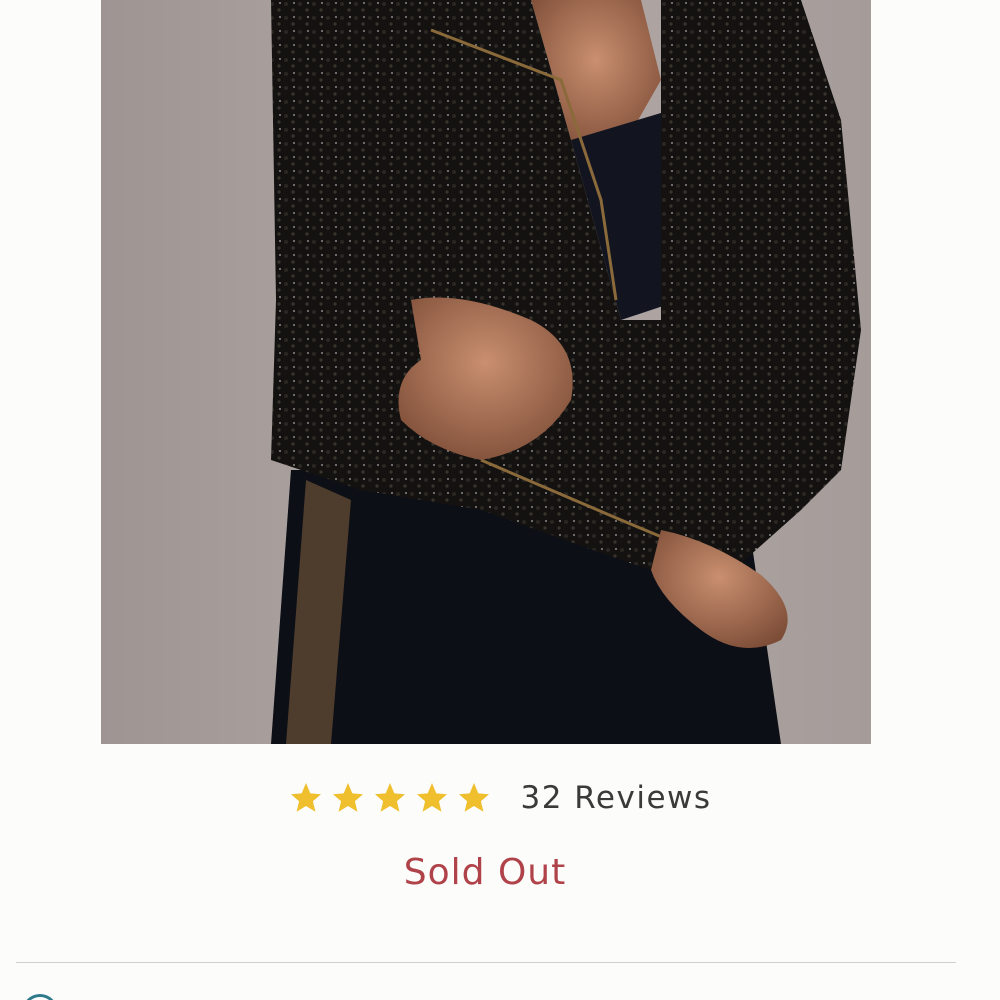  I want to click on reviews-link: 32 Reviews, so click(615, 798).